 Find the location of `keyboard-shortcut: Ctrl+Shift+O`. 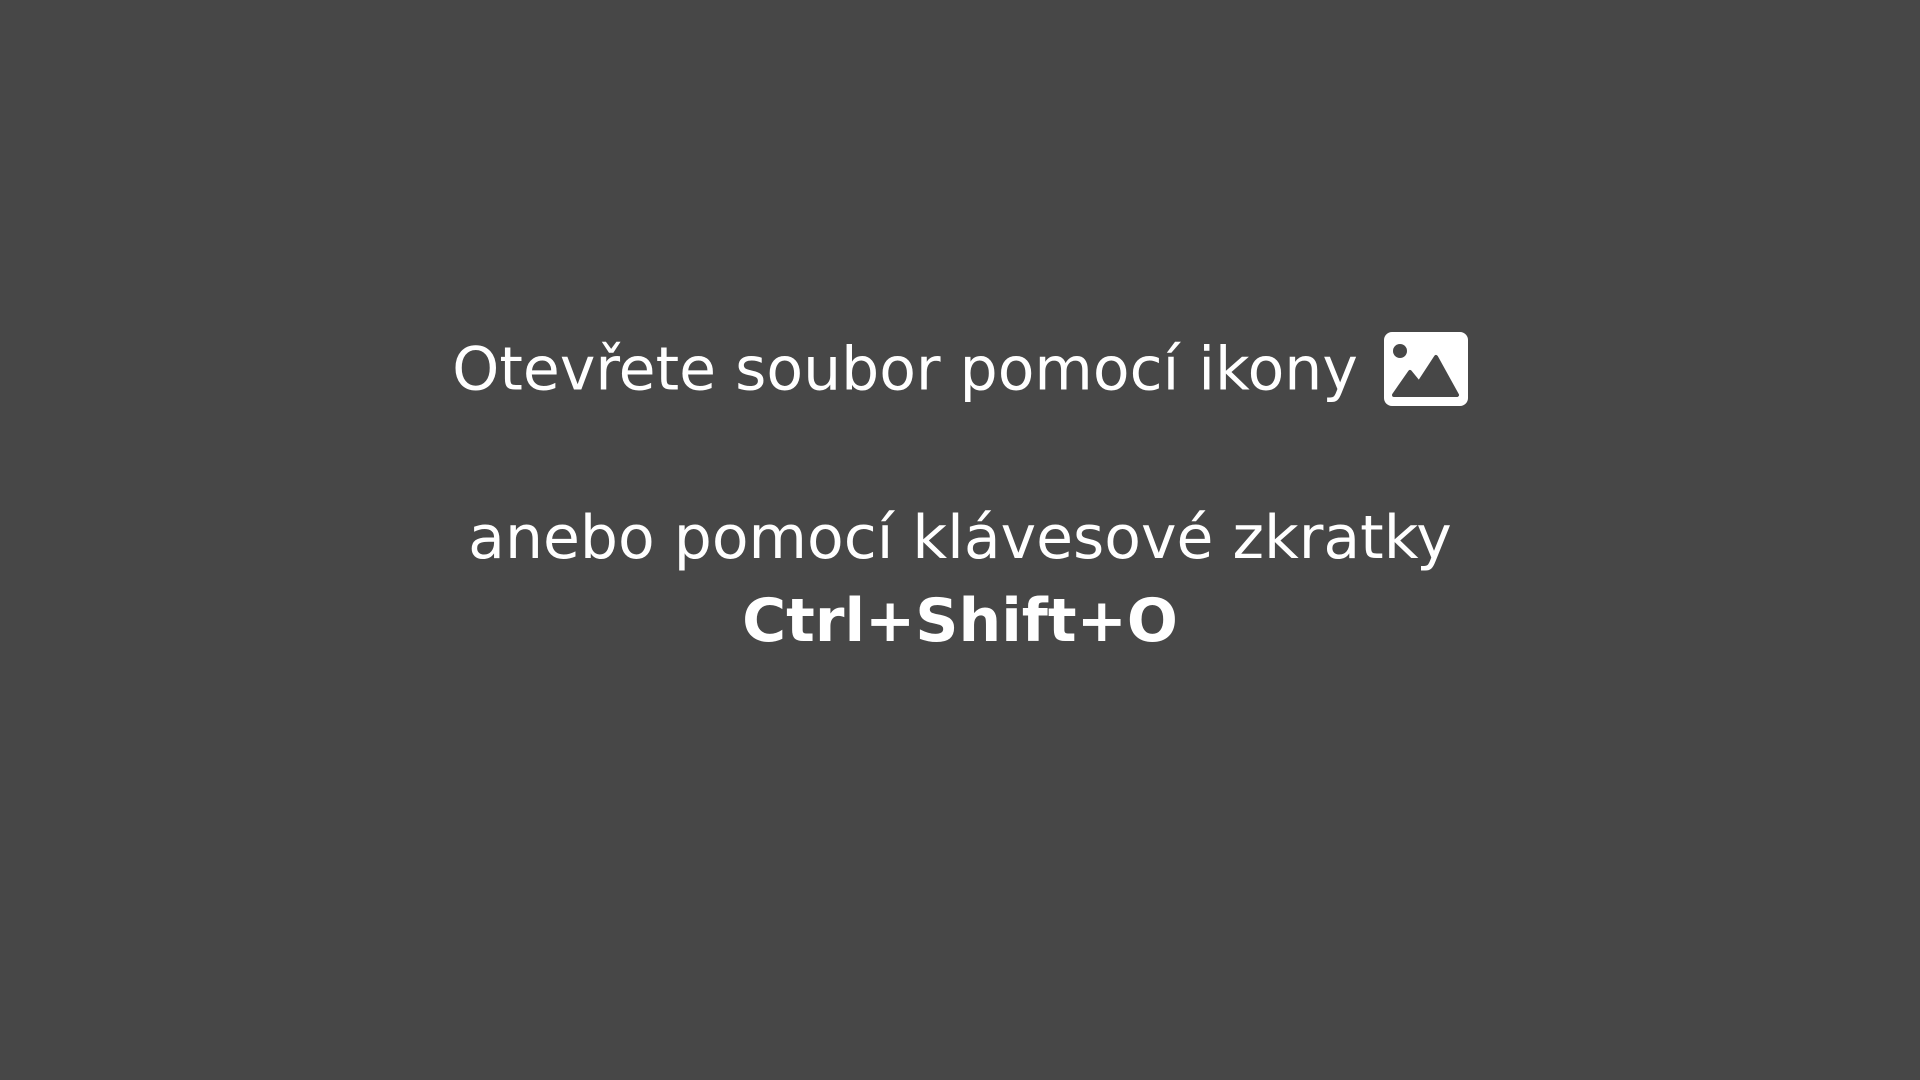

keyboard-shortcut: Ctrl+Shift+O is located at coordinates (960, 621).